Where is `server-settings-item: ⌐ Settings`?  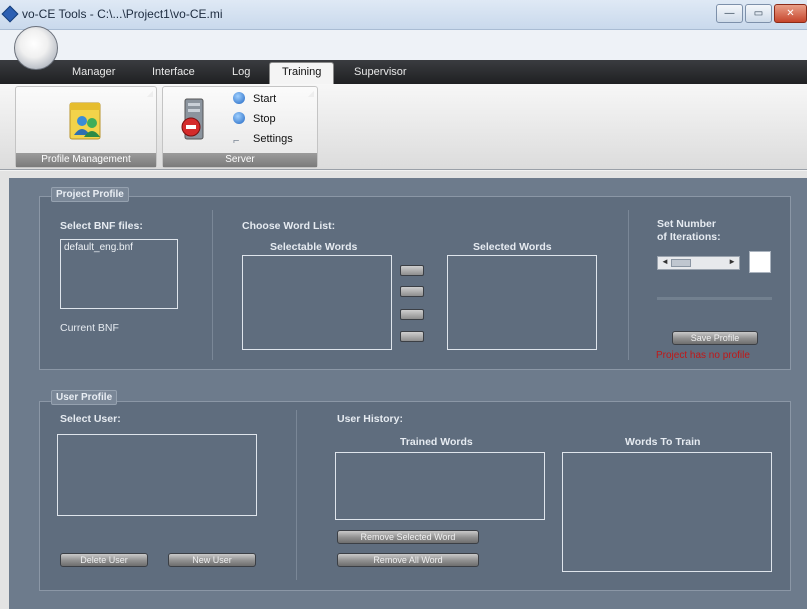 server-settings-item: ⌐ Settings is located at coordinates (263, 140).